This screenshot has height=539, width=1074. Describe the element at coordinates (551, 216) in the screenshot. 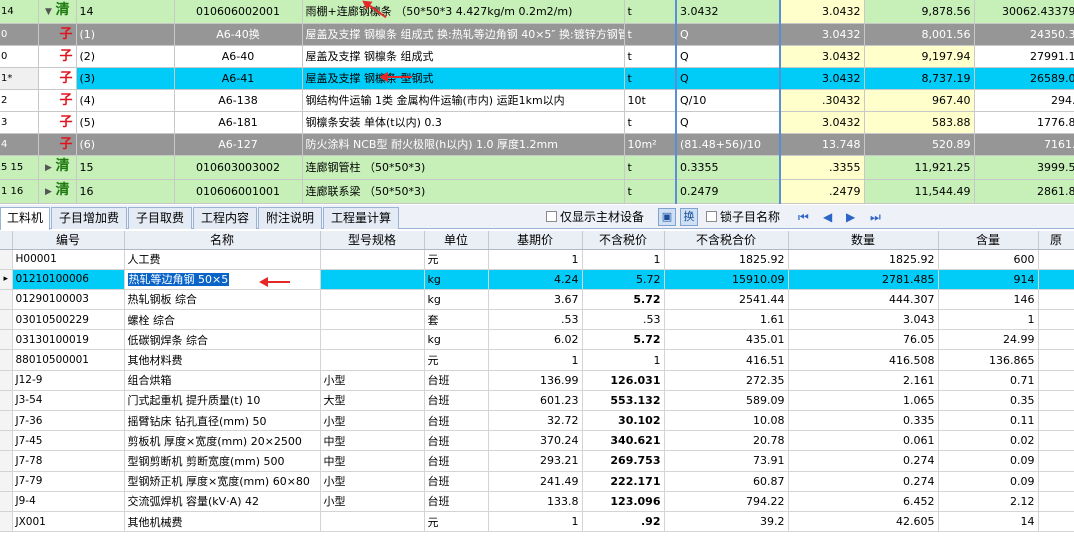

I see `main-material-only-checkbox` at that location.